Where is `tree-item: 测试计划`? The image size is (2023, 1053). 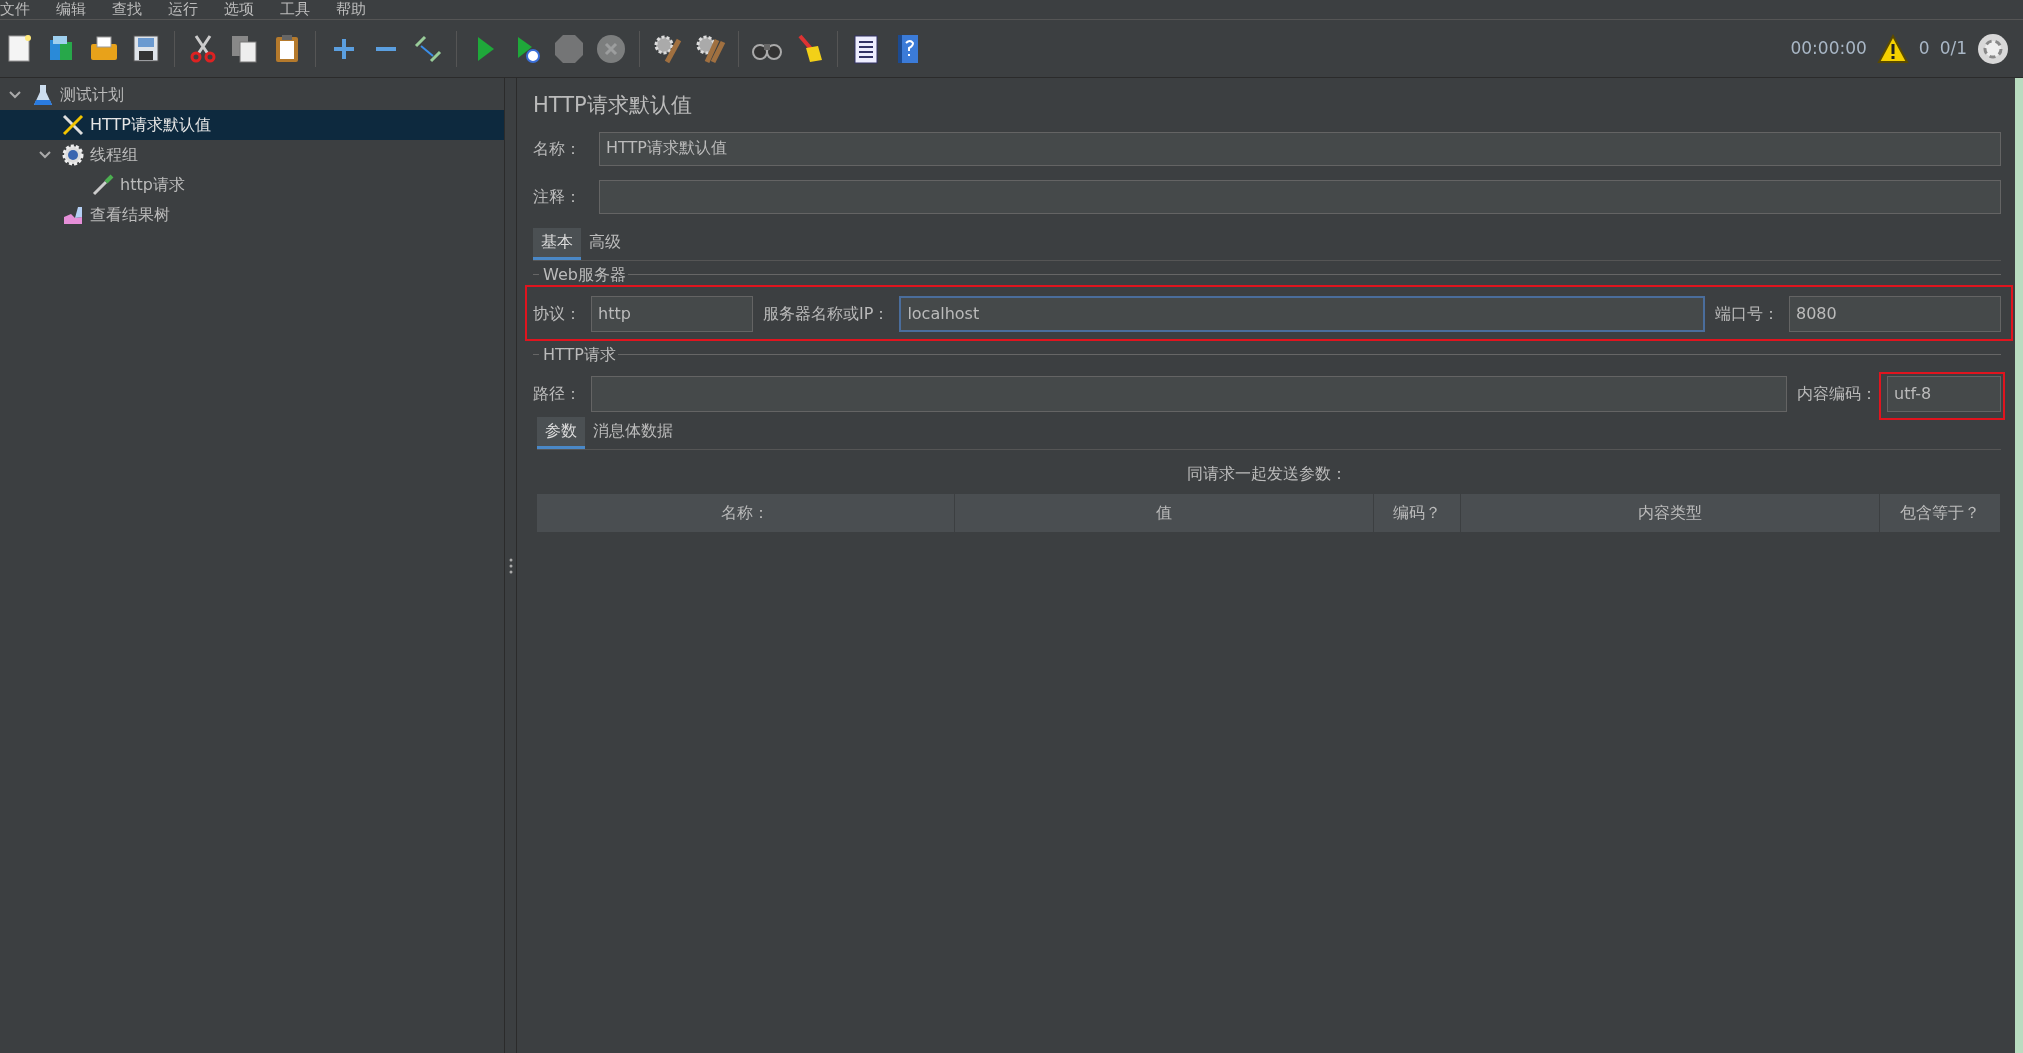
tree-item: 测试计划 is located at coordinates (252, 95).